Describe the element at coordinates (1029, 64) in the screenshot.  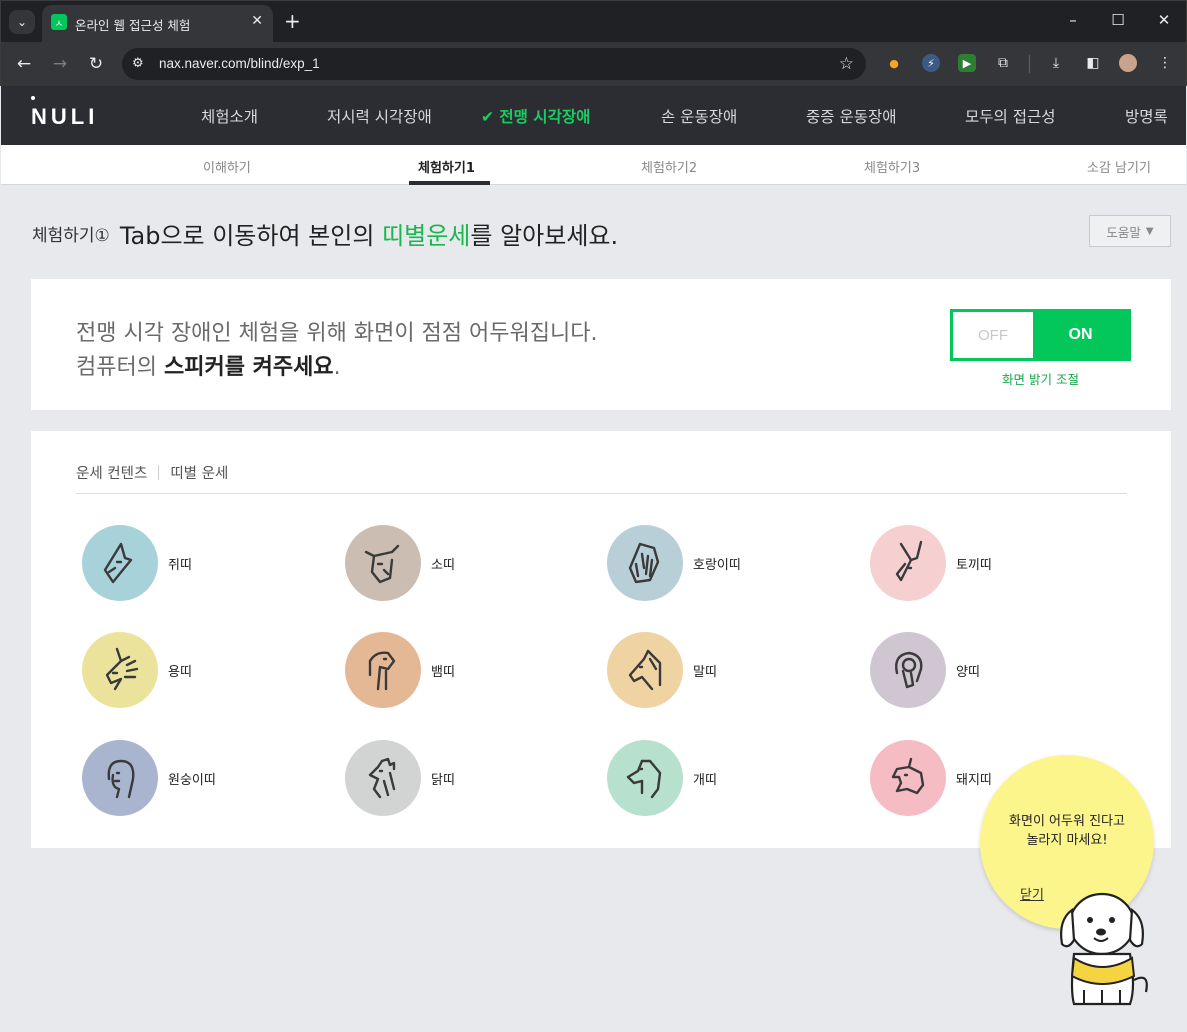
I see `toolbar-divider` at that location.